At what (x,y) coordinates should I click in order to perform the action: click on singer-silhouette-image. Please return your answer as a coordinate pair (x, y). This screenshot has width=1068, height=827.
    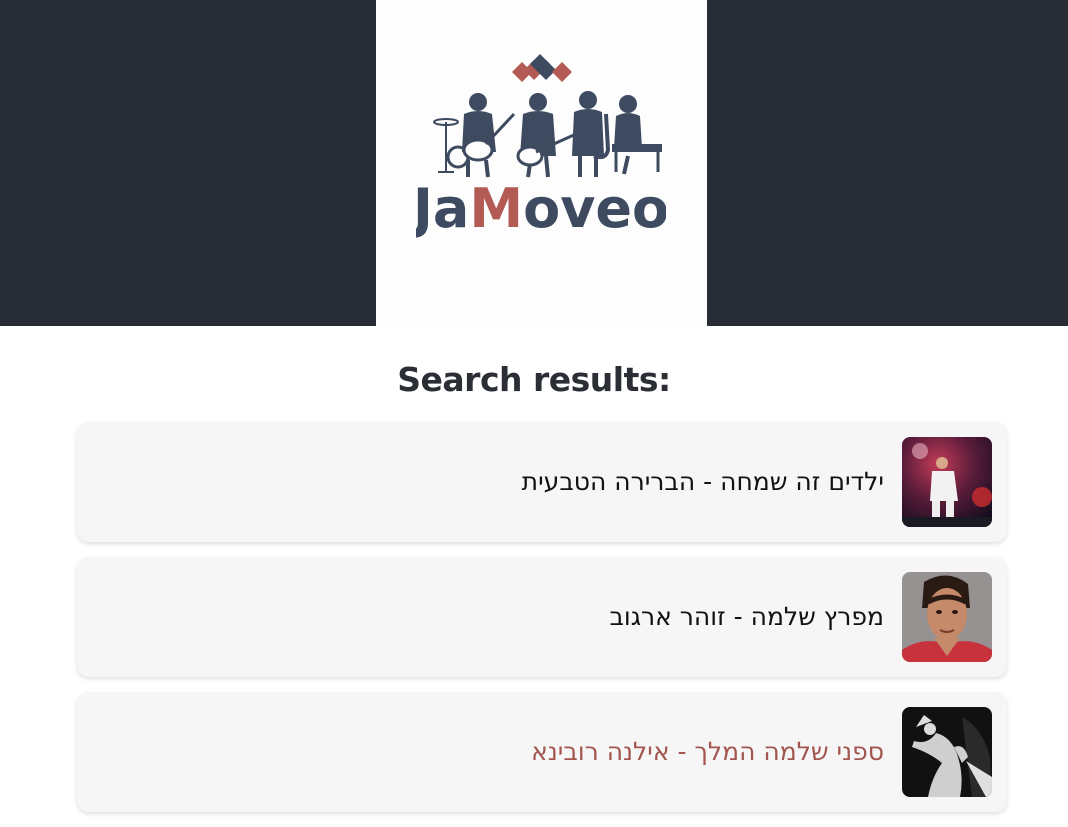
    Looking at the image, I should click on (947, 752).